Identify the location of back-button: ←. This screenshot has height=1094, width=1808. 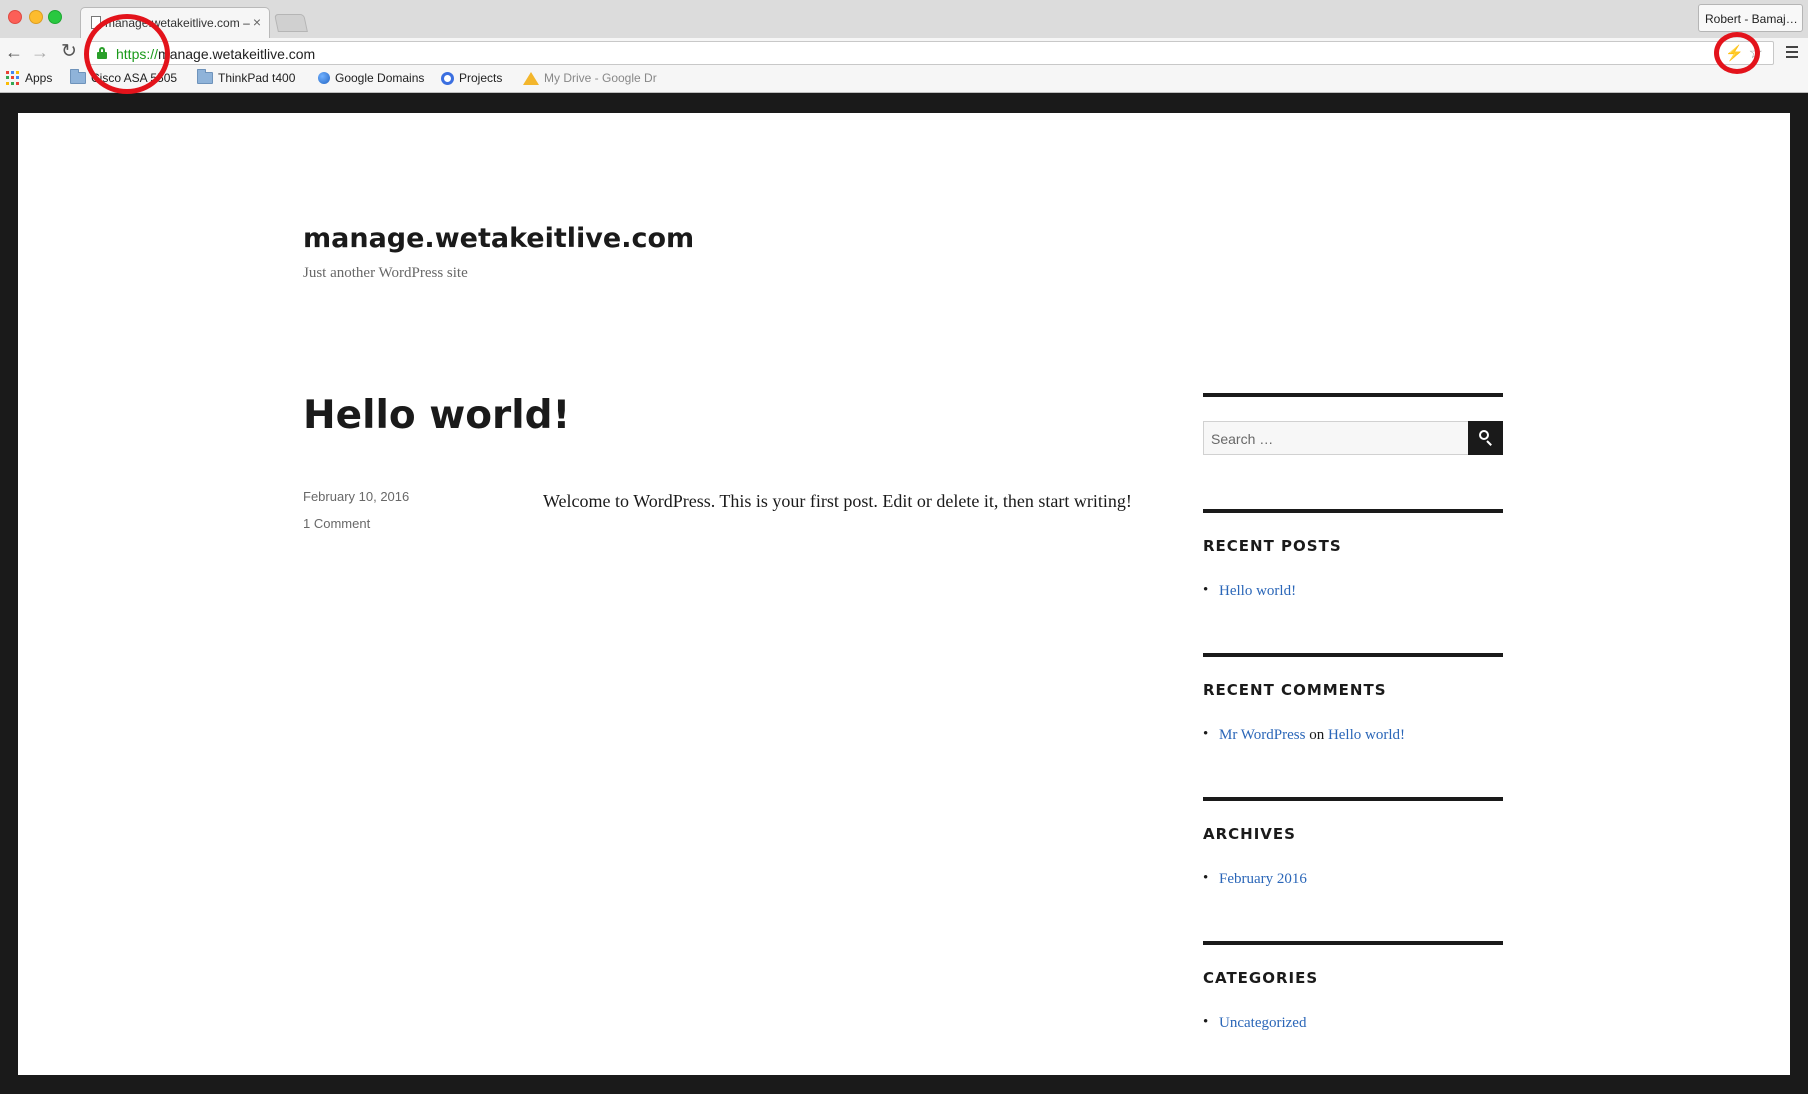
(14, 52).